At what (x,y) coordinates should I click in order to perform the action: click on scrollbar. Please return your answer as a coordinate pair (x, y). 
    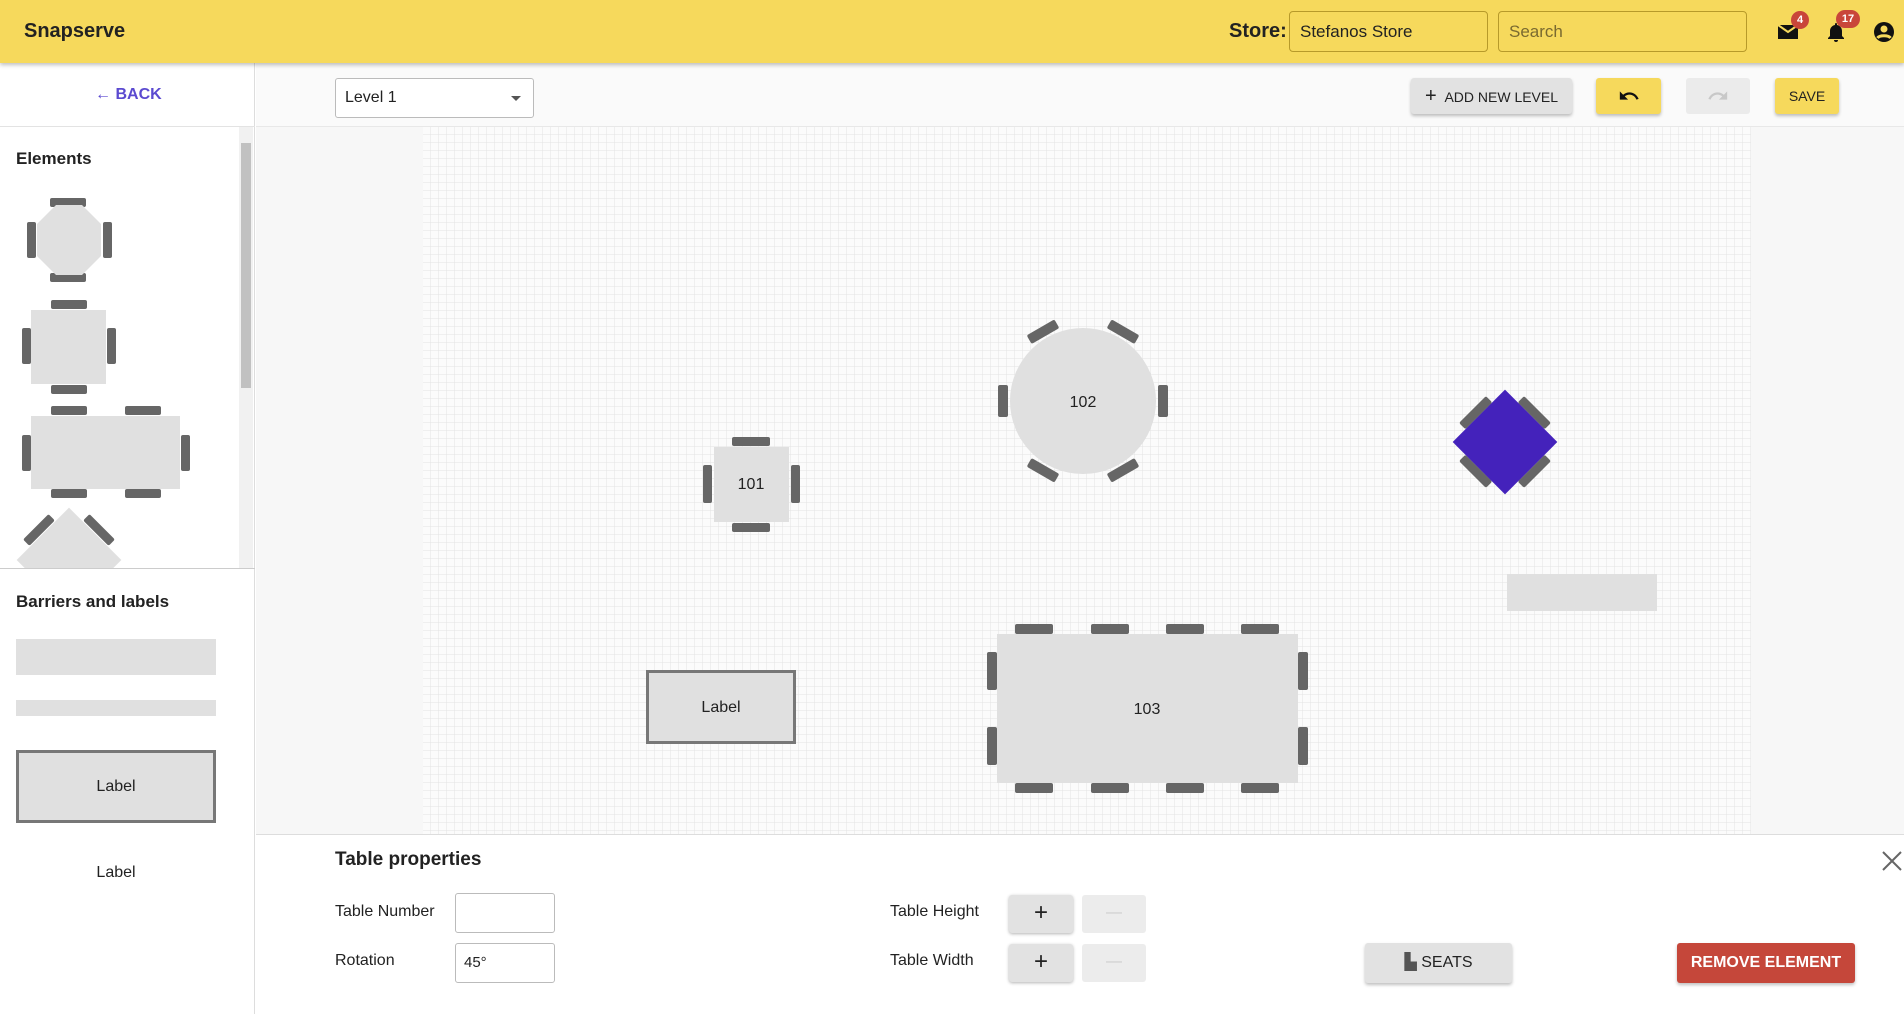
    Looking at the image, I should click on (246, 347).